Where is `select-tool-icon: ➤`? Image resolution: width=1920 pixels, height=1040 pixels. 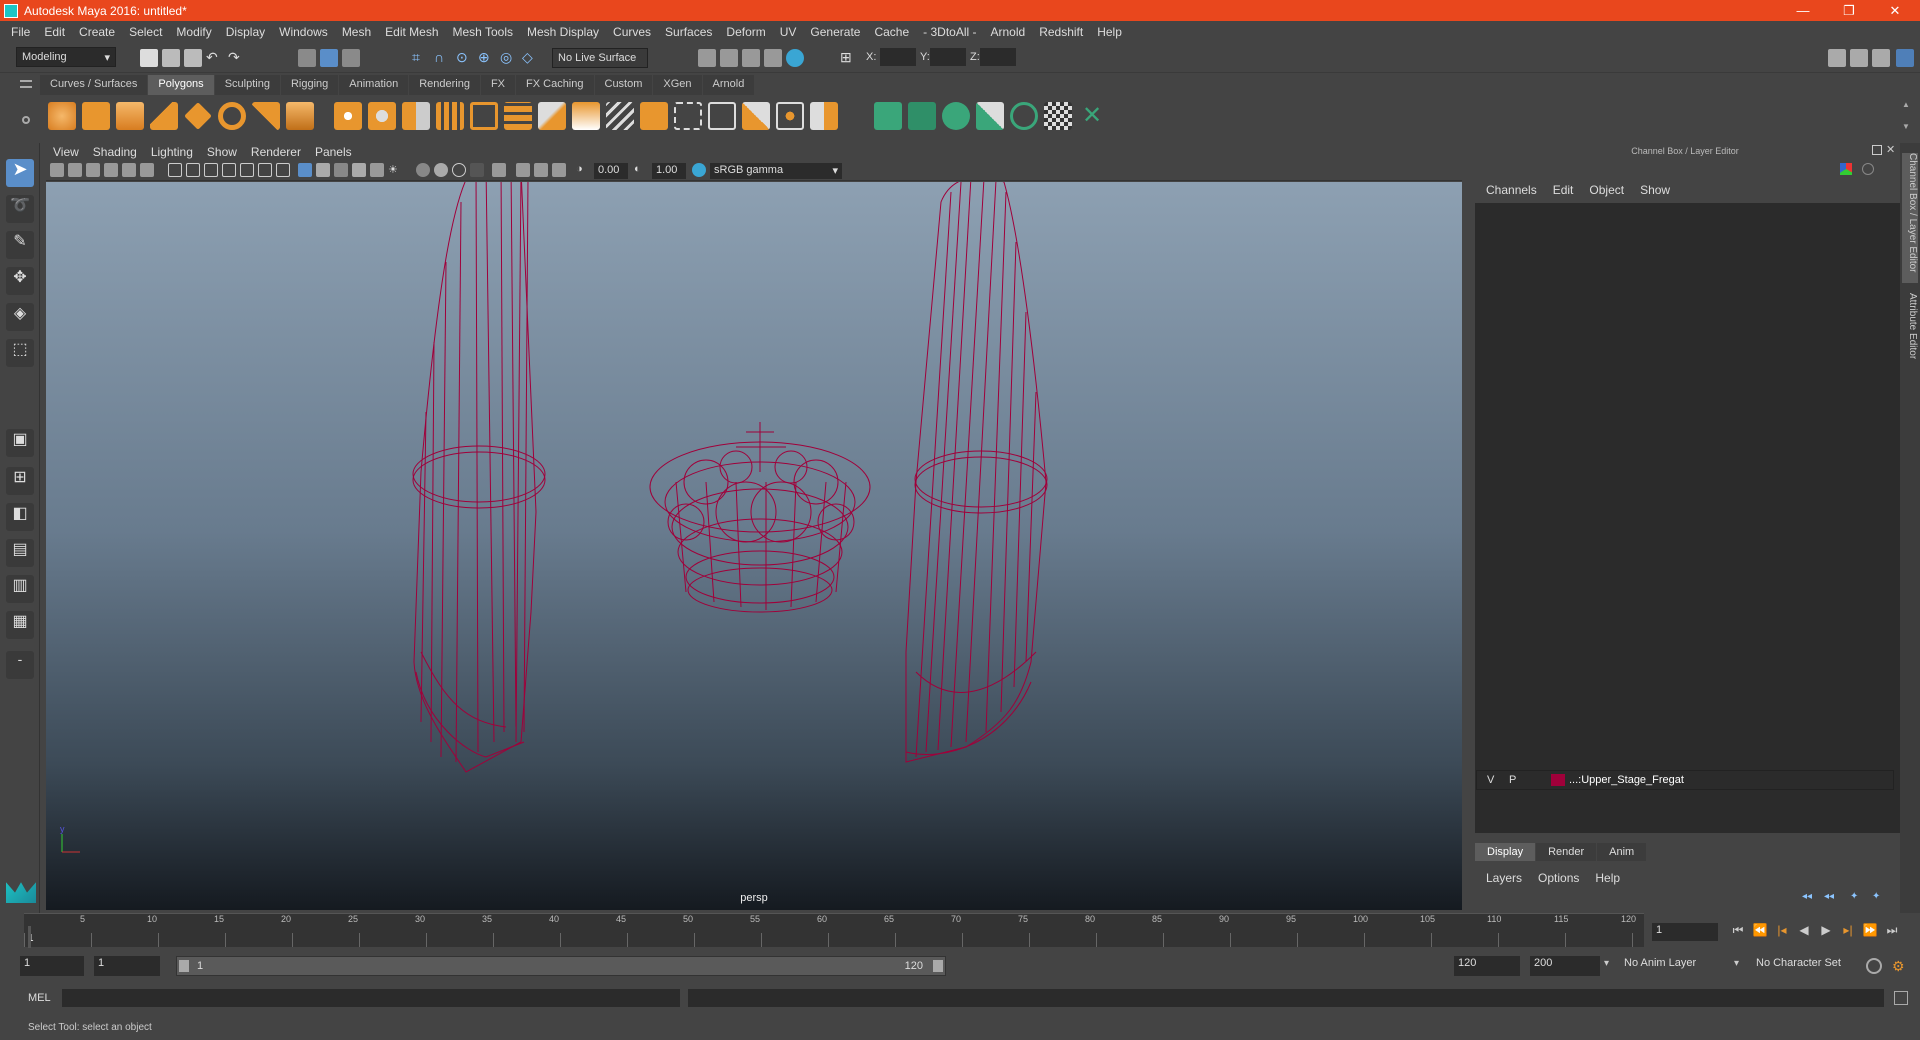 select-tool-icon: ➤ is located at coordinates (20, 173).